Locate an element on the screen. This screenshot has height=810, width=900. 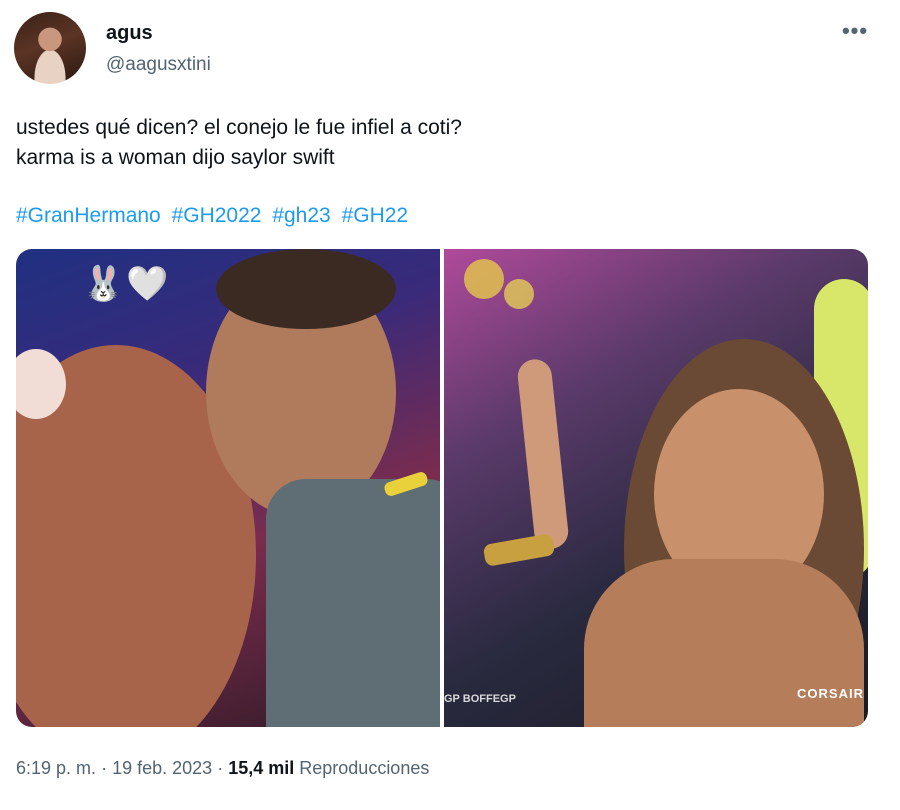
views-count: 15,4 mil is located at coordinates (261, 768).